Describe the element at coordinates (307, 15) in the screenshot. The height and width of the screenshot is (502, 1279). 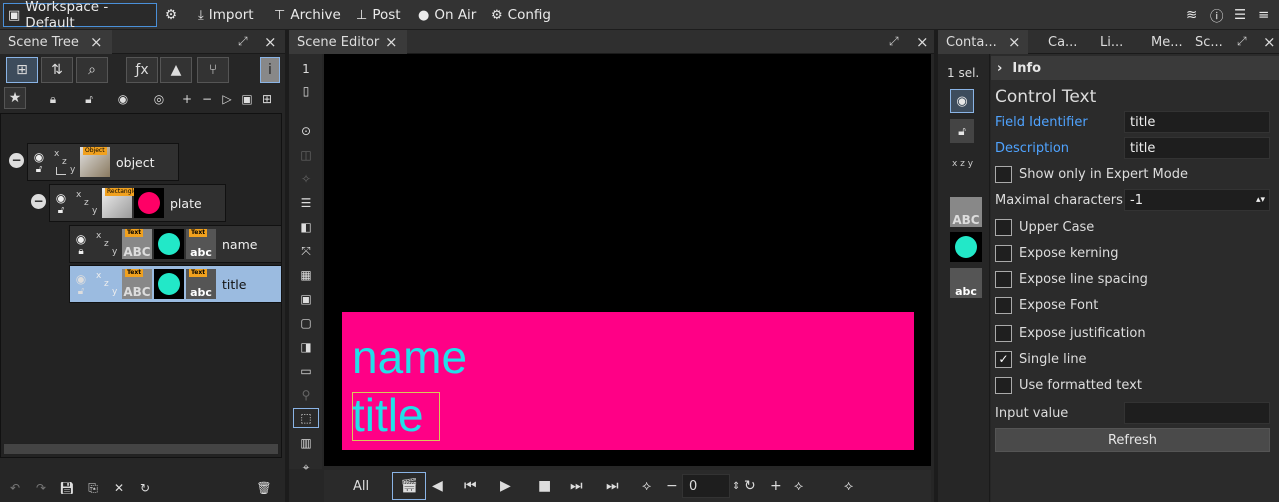
I see `archive-button: ⊤ Archive` at that location.